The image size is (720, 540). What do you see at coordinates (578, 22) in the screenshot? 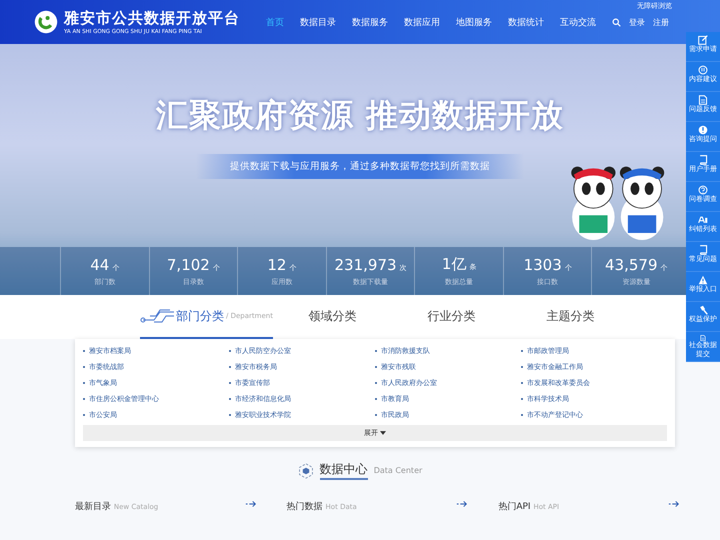
I see `nav-link: 互动交流` at bounding box center [578, 22].